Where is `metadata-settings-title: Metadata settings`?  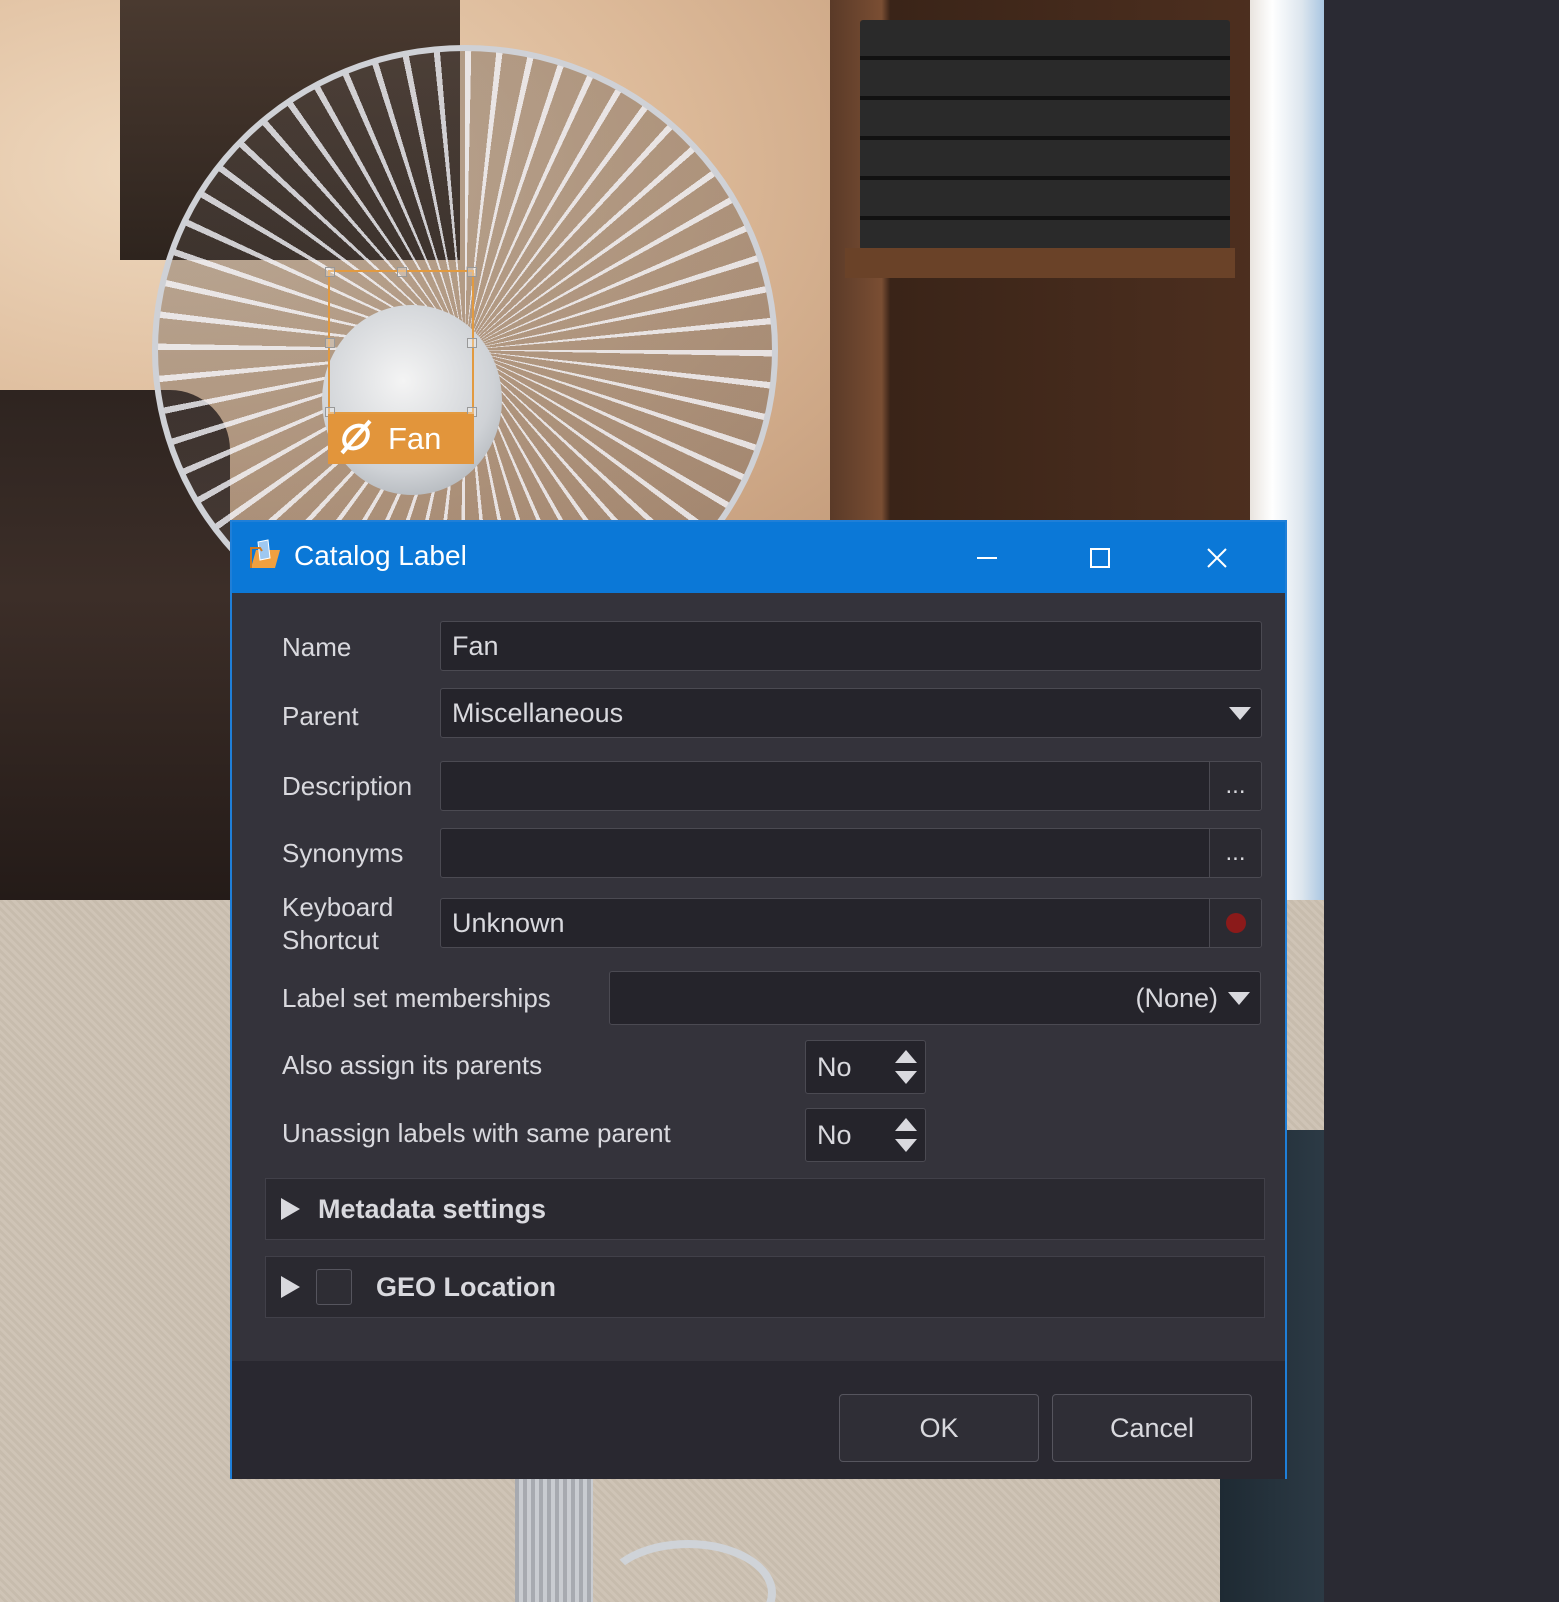
metadata-settings-title: Metadata settings is located at coordinates (432, 1208).